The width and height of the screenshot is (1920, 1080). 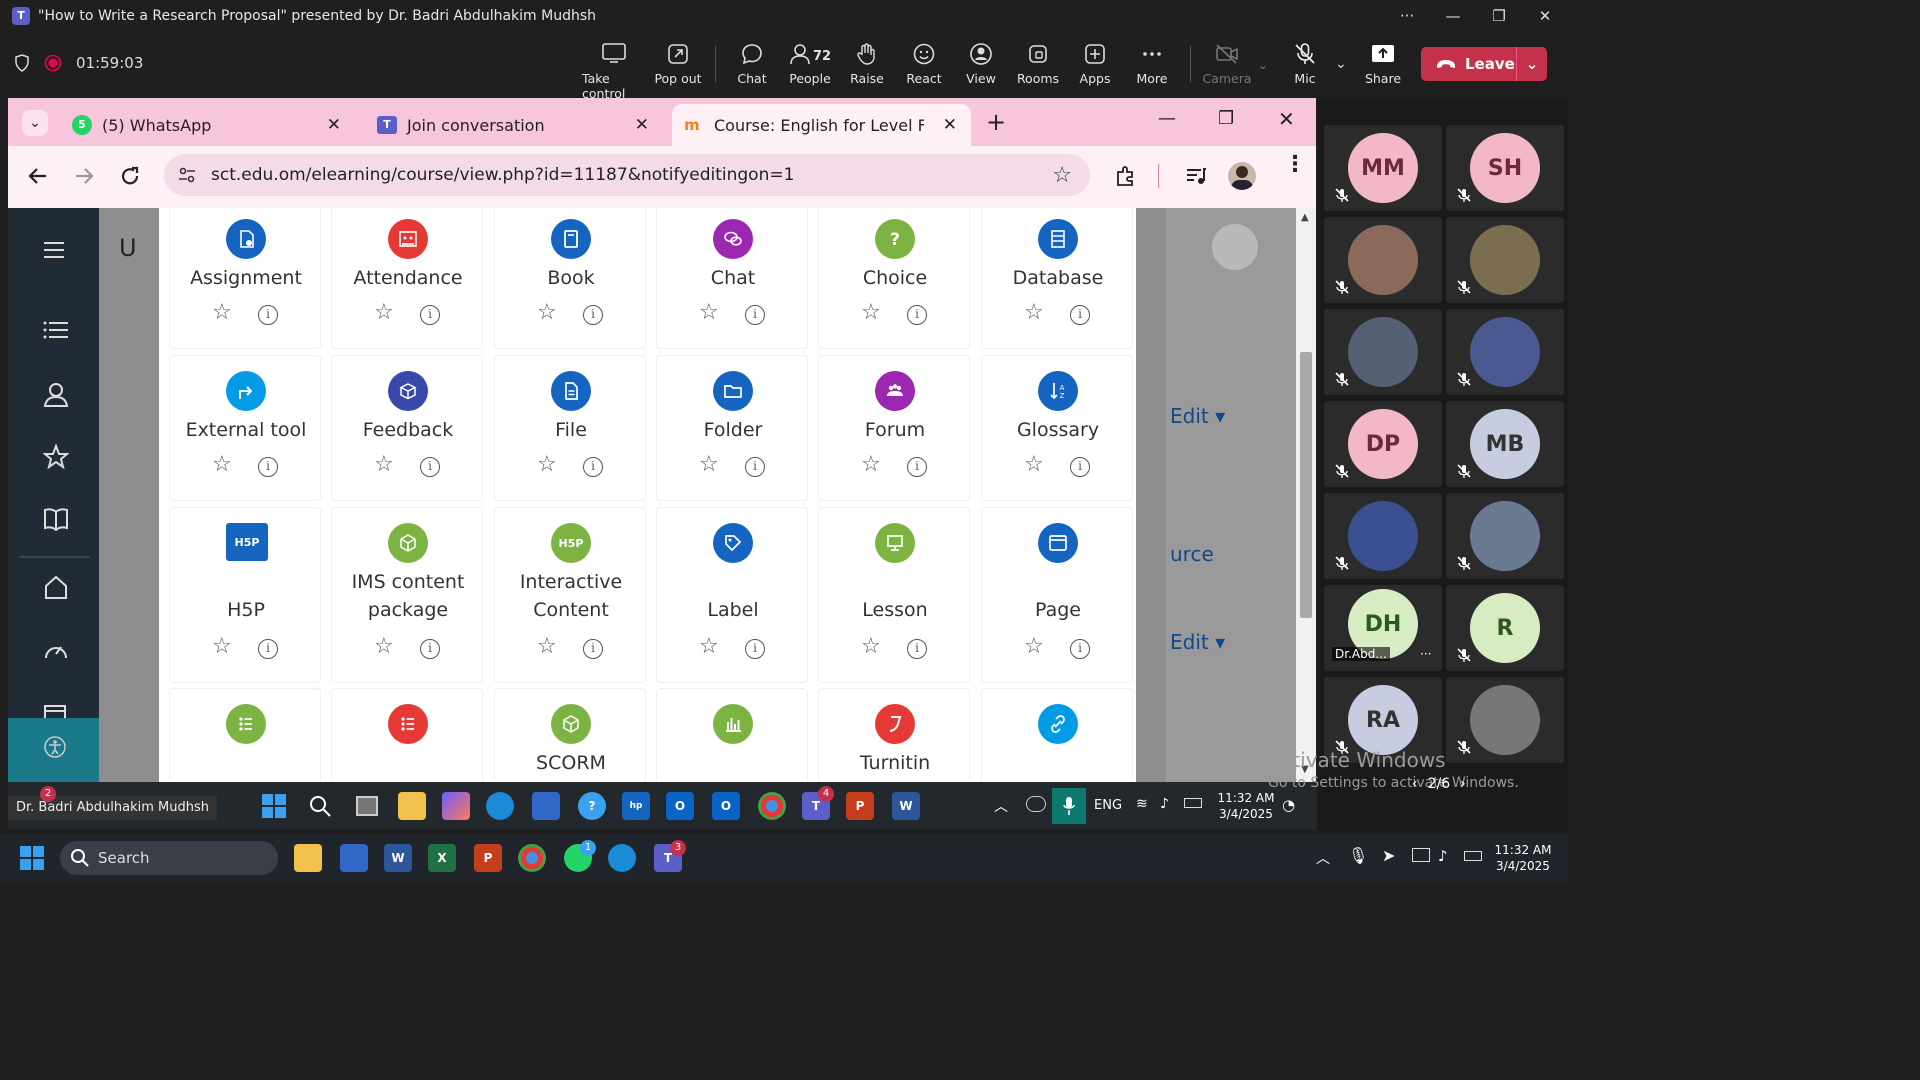 I want to click on outlook-new-icon: O, so click(x=726, y=806).